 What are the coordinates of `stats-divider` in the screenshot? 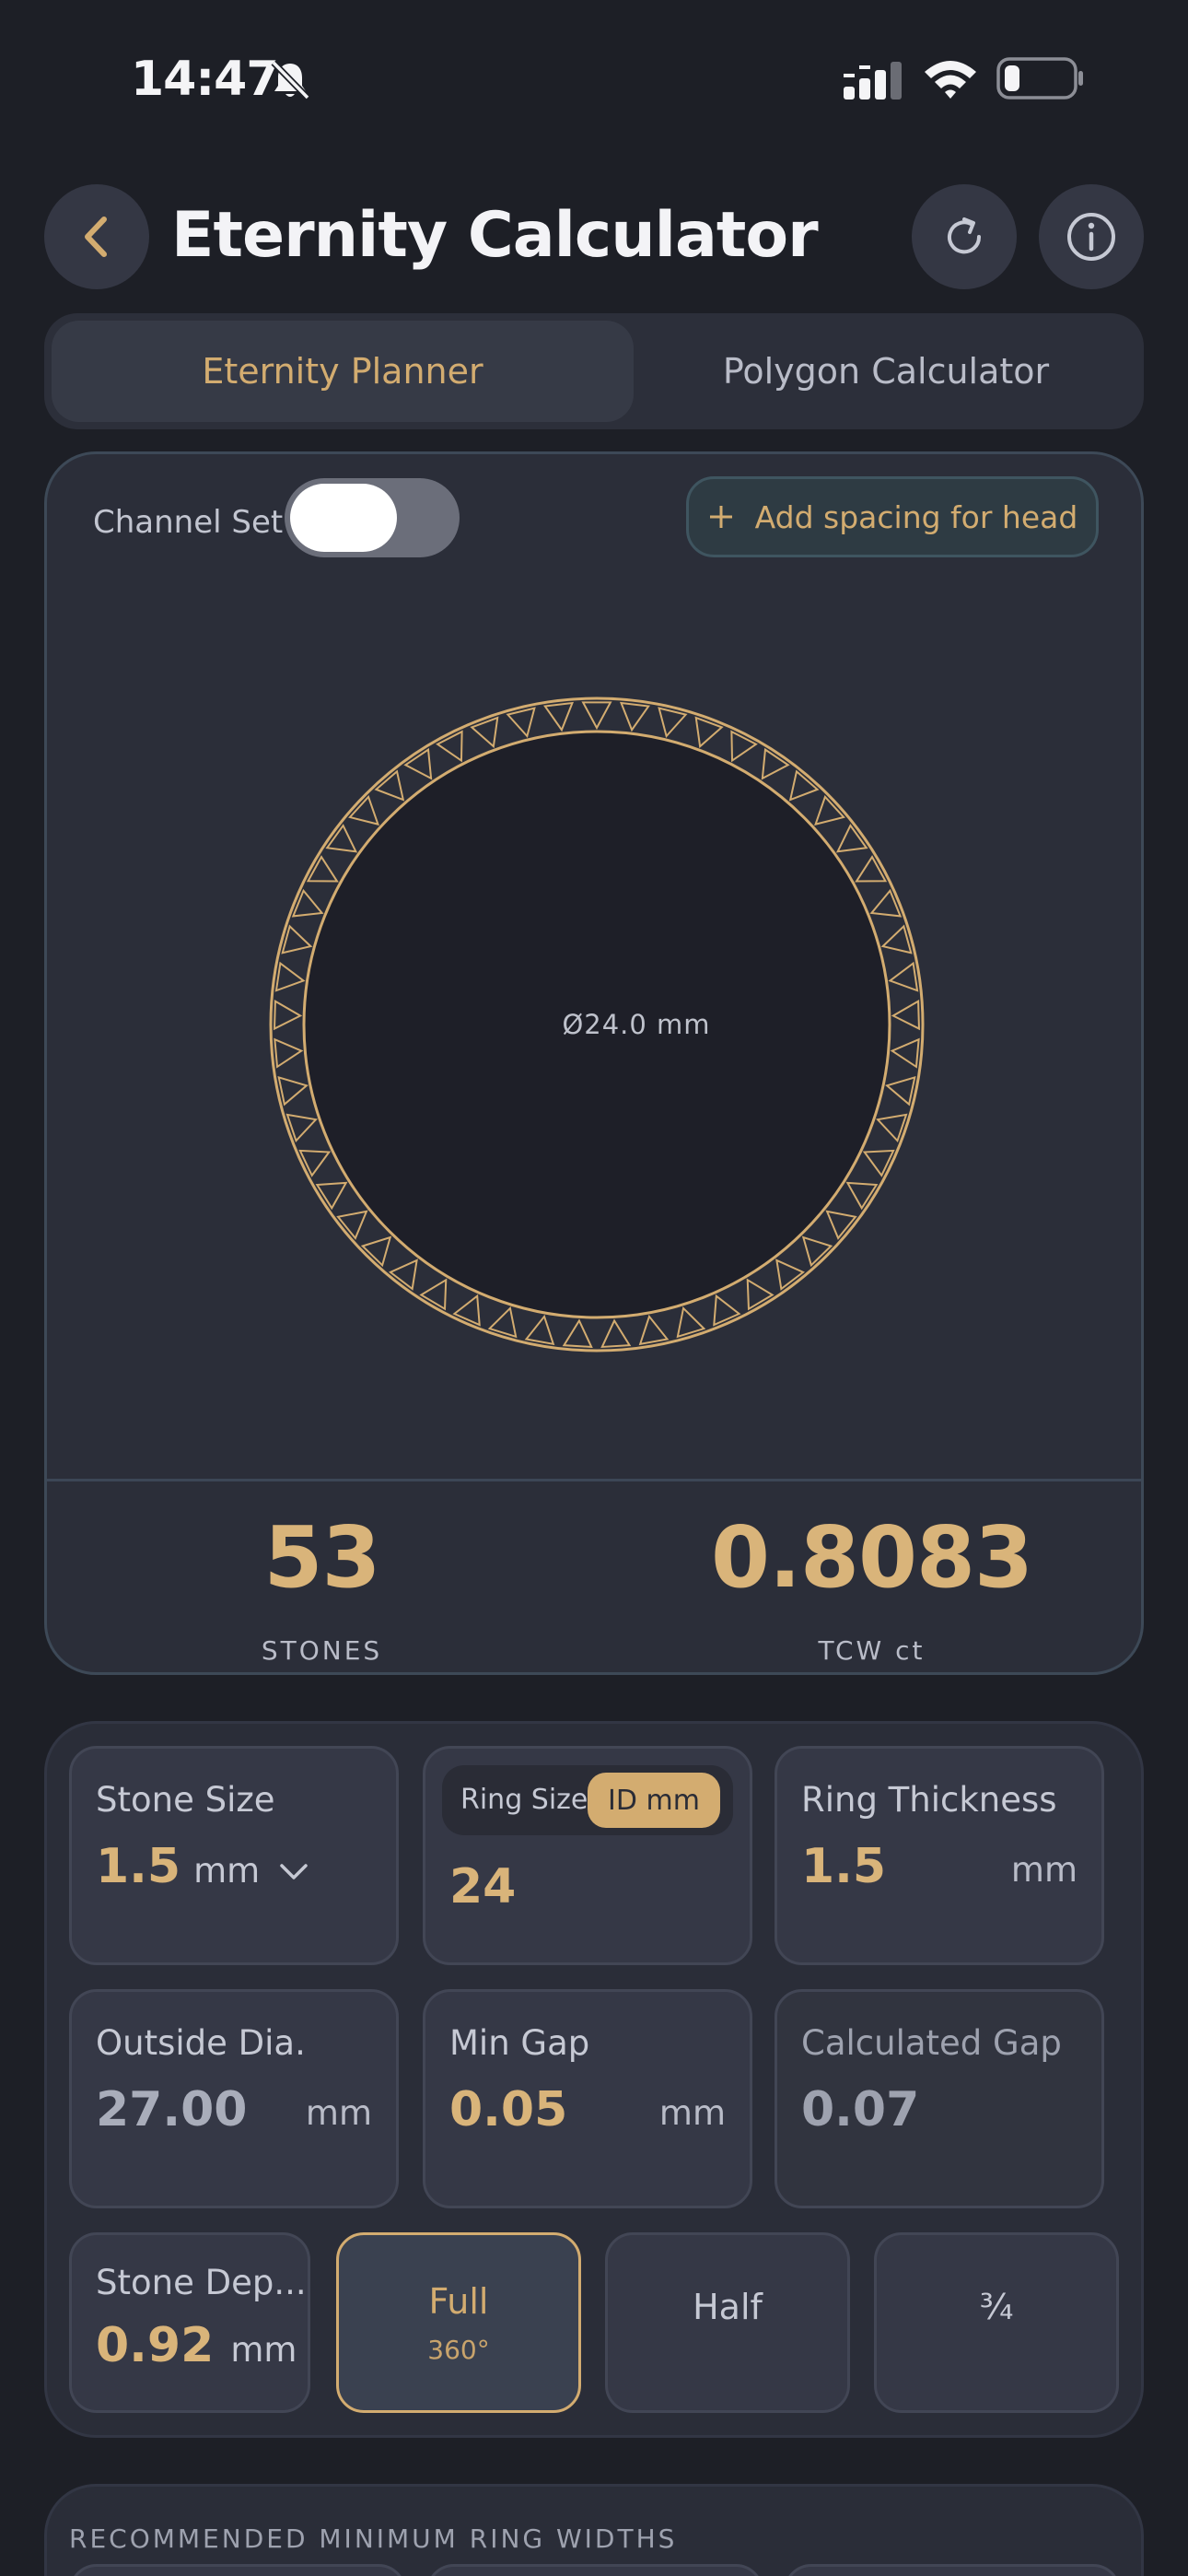 It's located at (594, 1480).